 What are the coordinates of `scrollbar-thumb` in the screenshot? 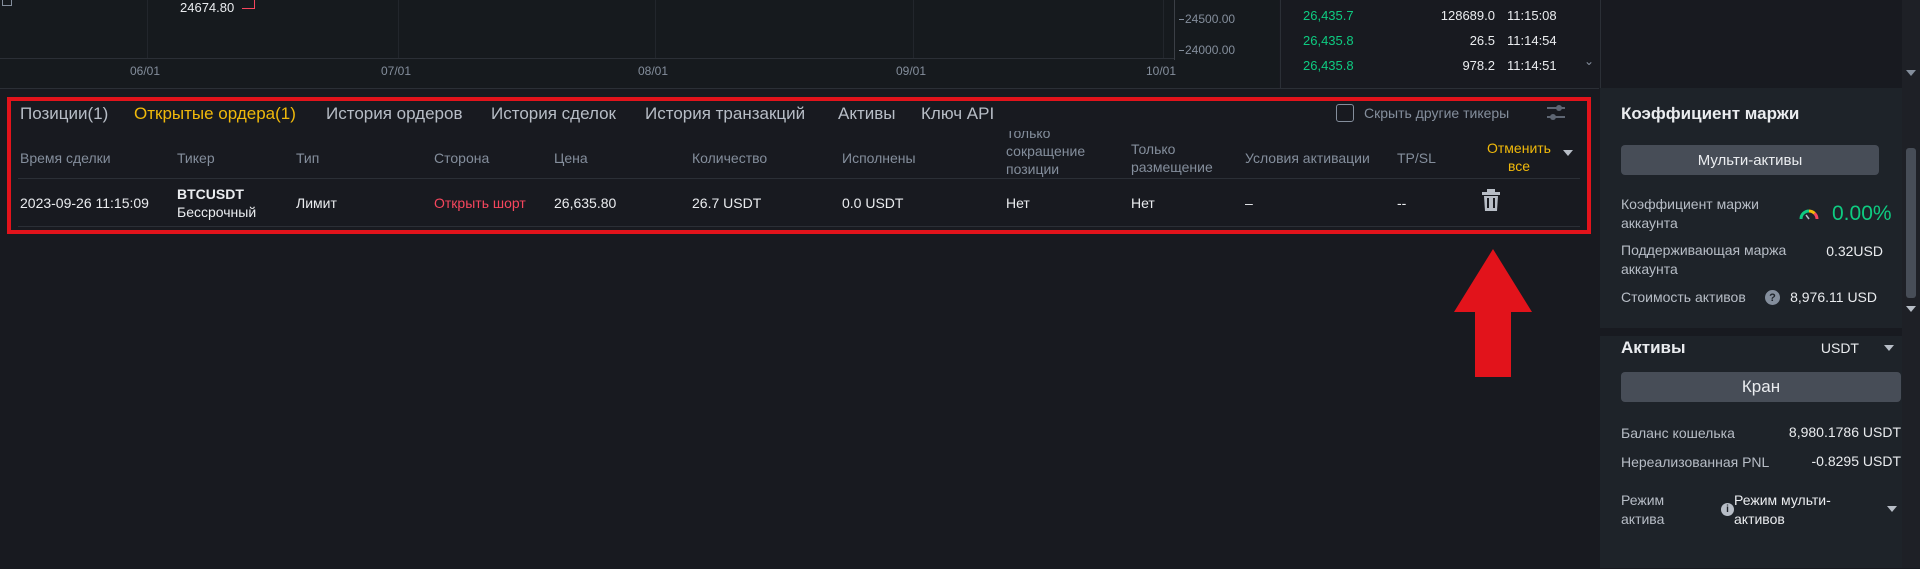 It's located at (1911, 223).